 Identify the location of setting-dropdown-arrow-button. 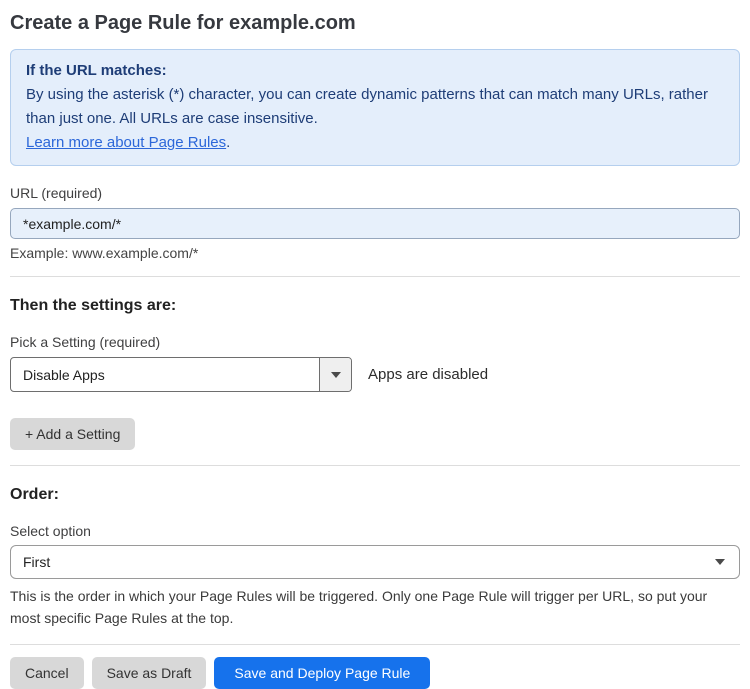
(335, 374).